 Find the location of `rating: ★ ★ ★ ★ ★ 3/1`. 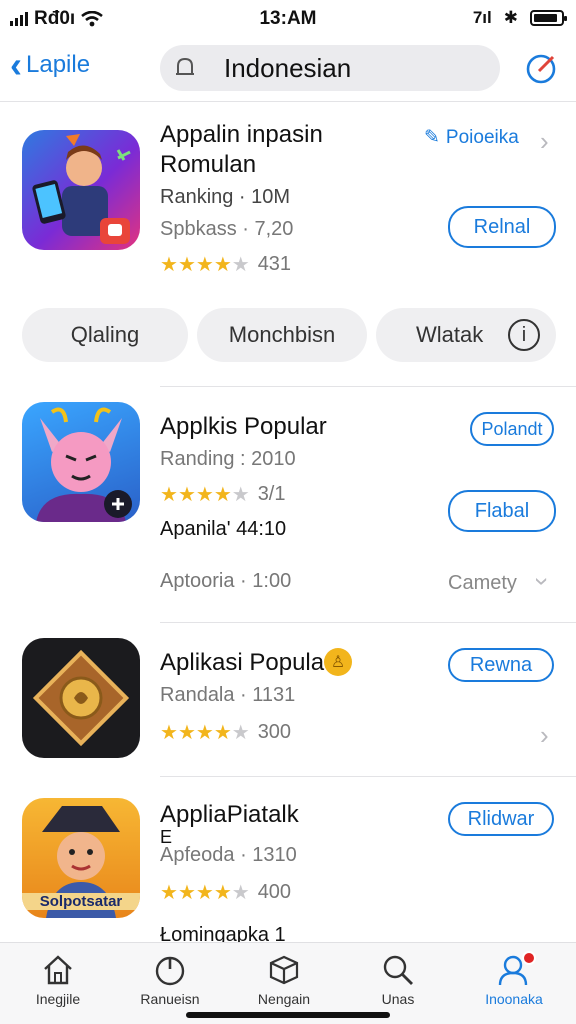

rating: ★ ★ ★ ★ ★ 3/1 is located at coordinates (223, 494).